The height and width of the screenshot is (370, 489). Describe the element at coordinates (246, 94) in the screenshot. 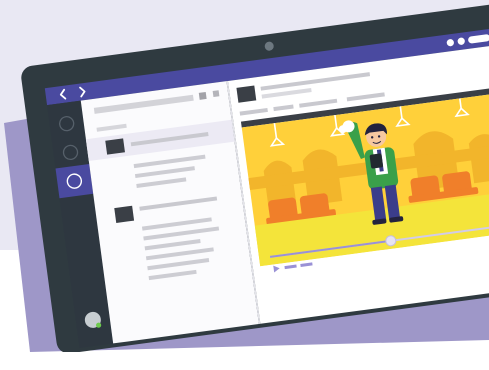

I see `content-thumbnail` at that location.